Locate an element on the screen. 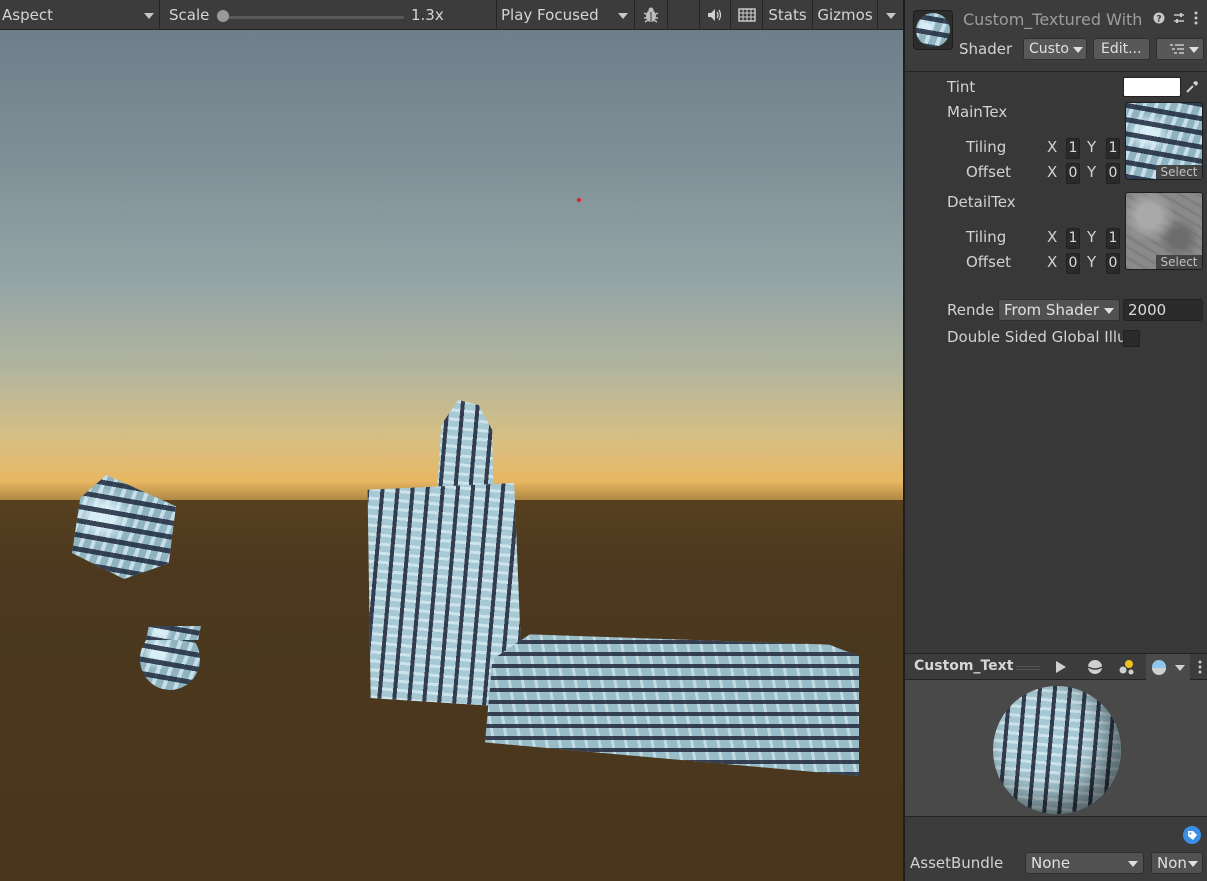 The width and height of the screenshot is (1207, 881). detailtex-tiling-x-field: 1 is located at coordinates (1073, 238).